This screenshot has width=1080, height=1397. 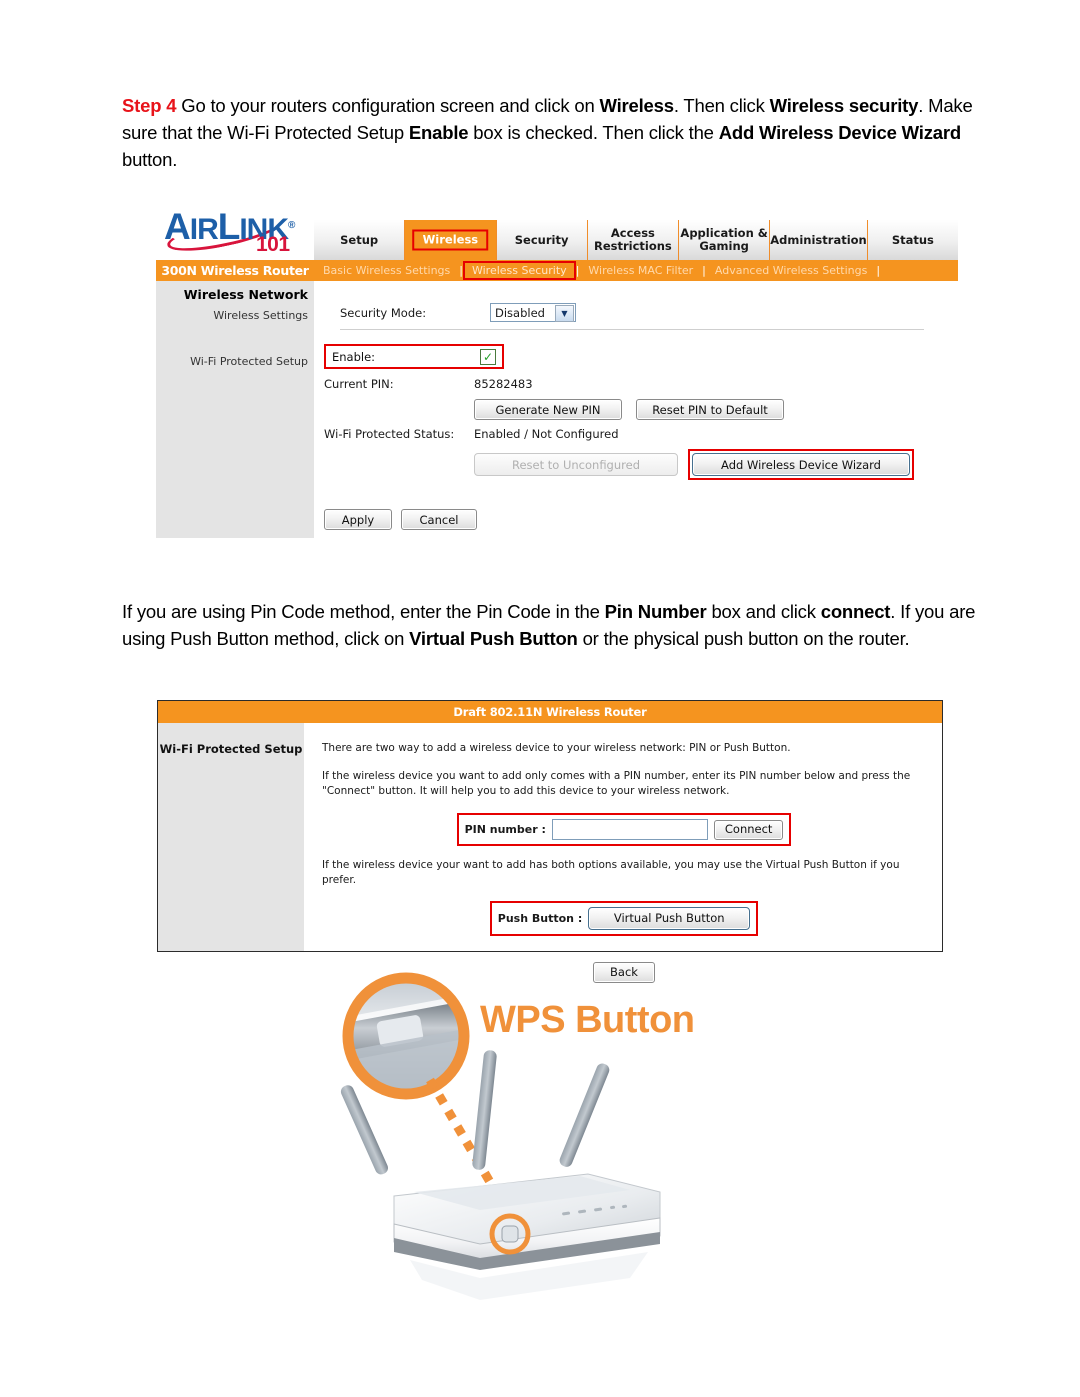 I want to click on push-button-row: Push Button : Virtual Push Button, so click(x=624, y=918).